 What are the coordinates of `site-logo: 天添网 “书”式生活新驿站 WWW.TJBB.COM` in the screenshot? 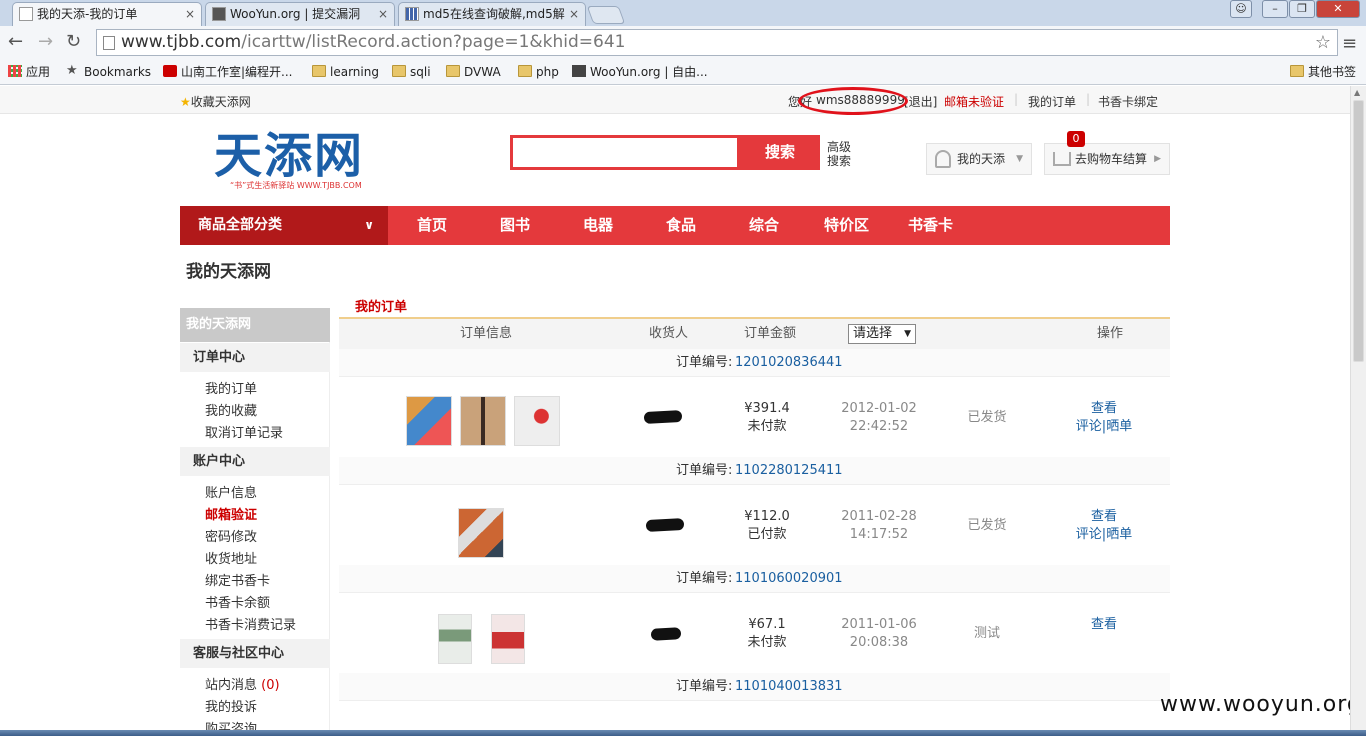 It's located at (315, 161).